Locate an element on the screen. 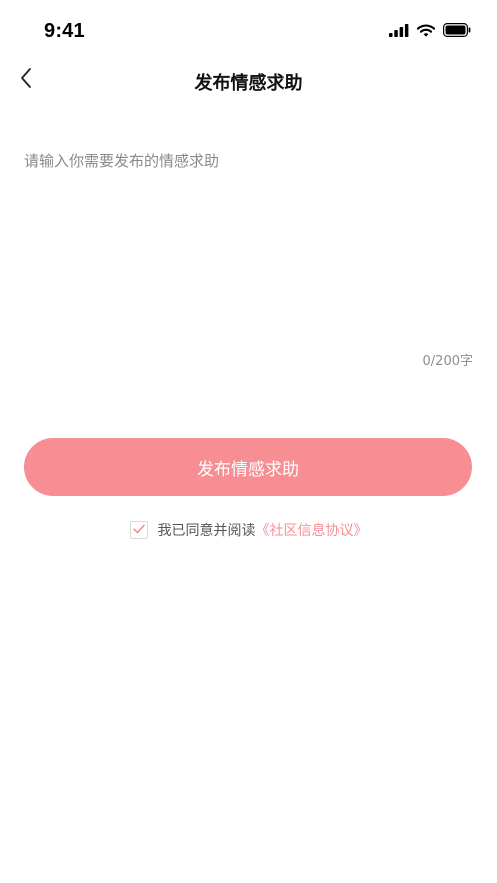 This screenshot has width=497, height=883. status-icons is located at coordinates (430, 31).